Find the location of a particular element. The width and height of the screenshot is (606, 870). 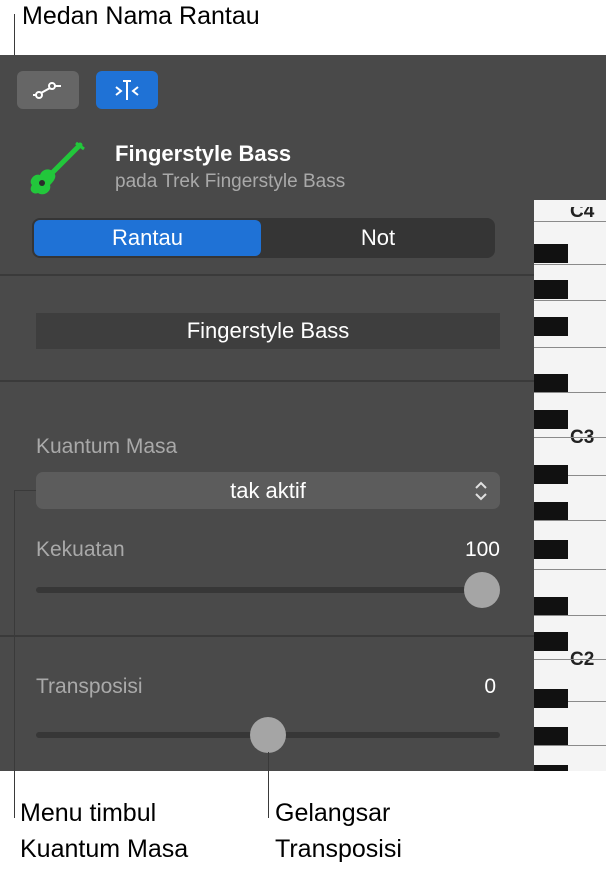

tab-notes: Not is located at coordinates (378, 238).